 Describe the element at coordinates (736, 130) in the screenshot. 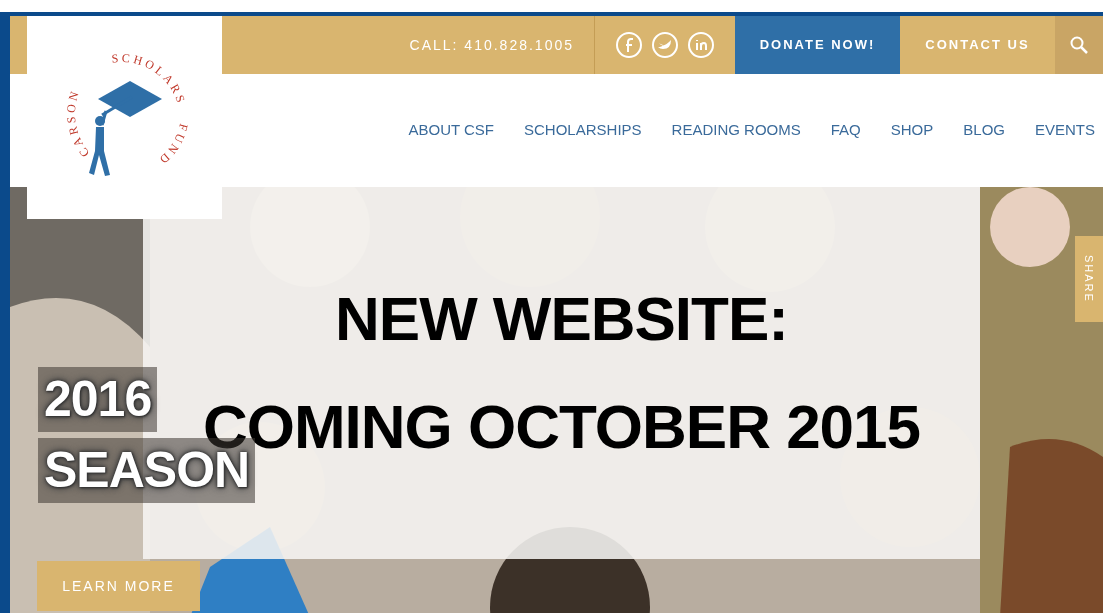

I see `nav-link: READING ROOMS` at that location.